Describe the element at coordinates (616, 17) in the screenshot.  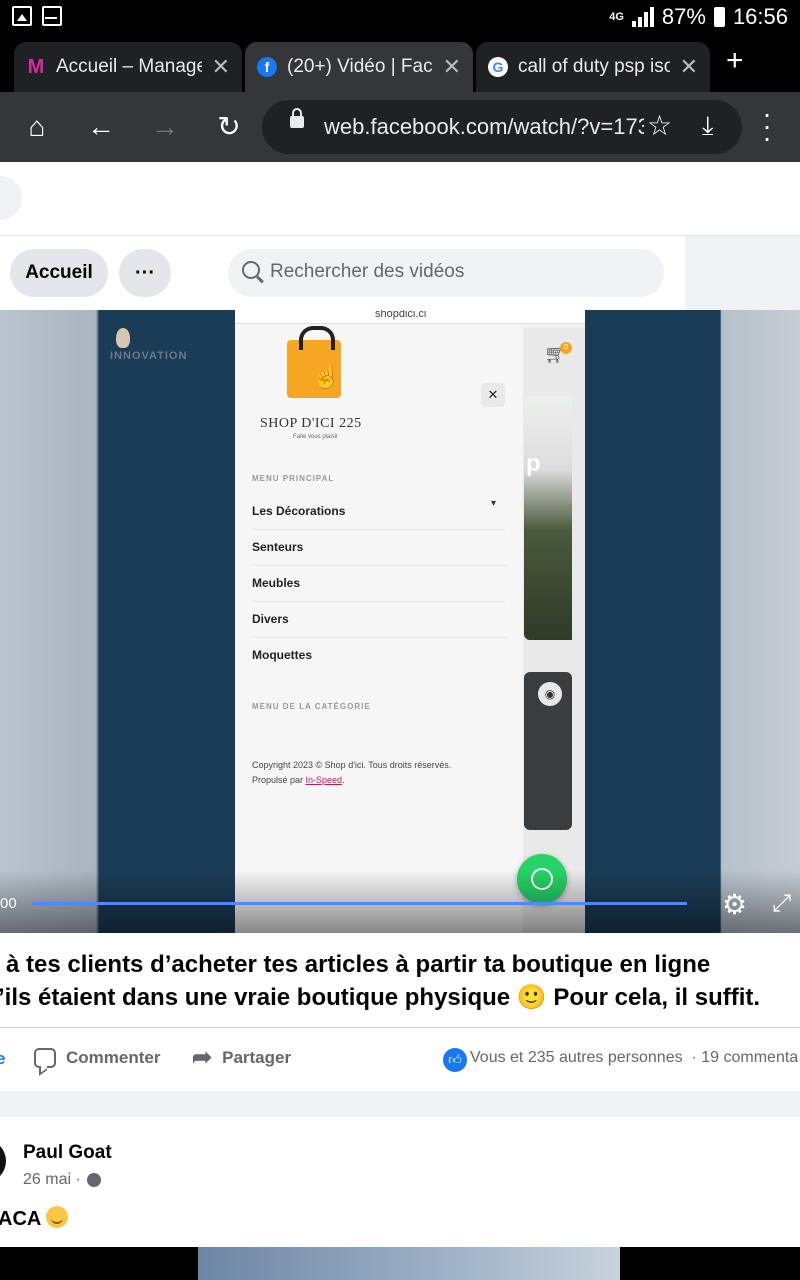
I see `network-type: 4G` at that location.